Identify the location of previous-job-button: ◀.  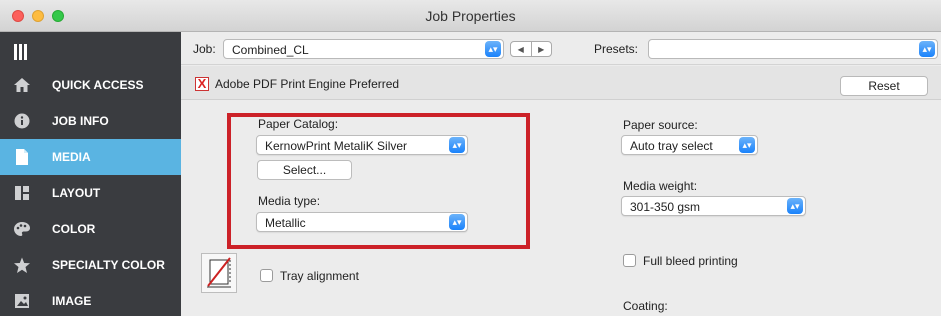
(521, 49).